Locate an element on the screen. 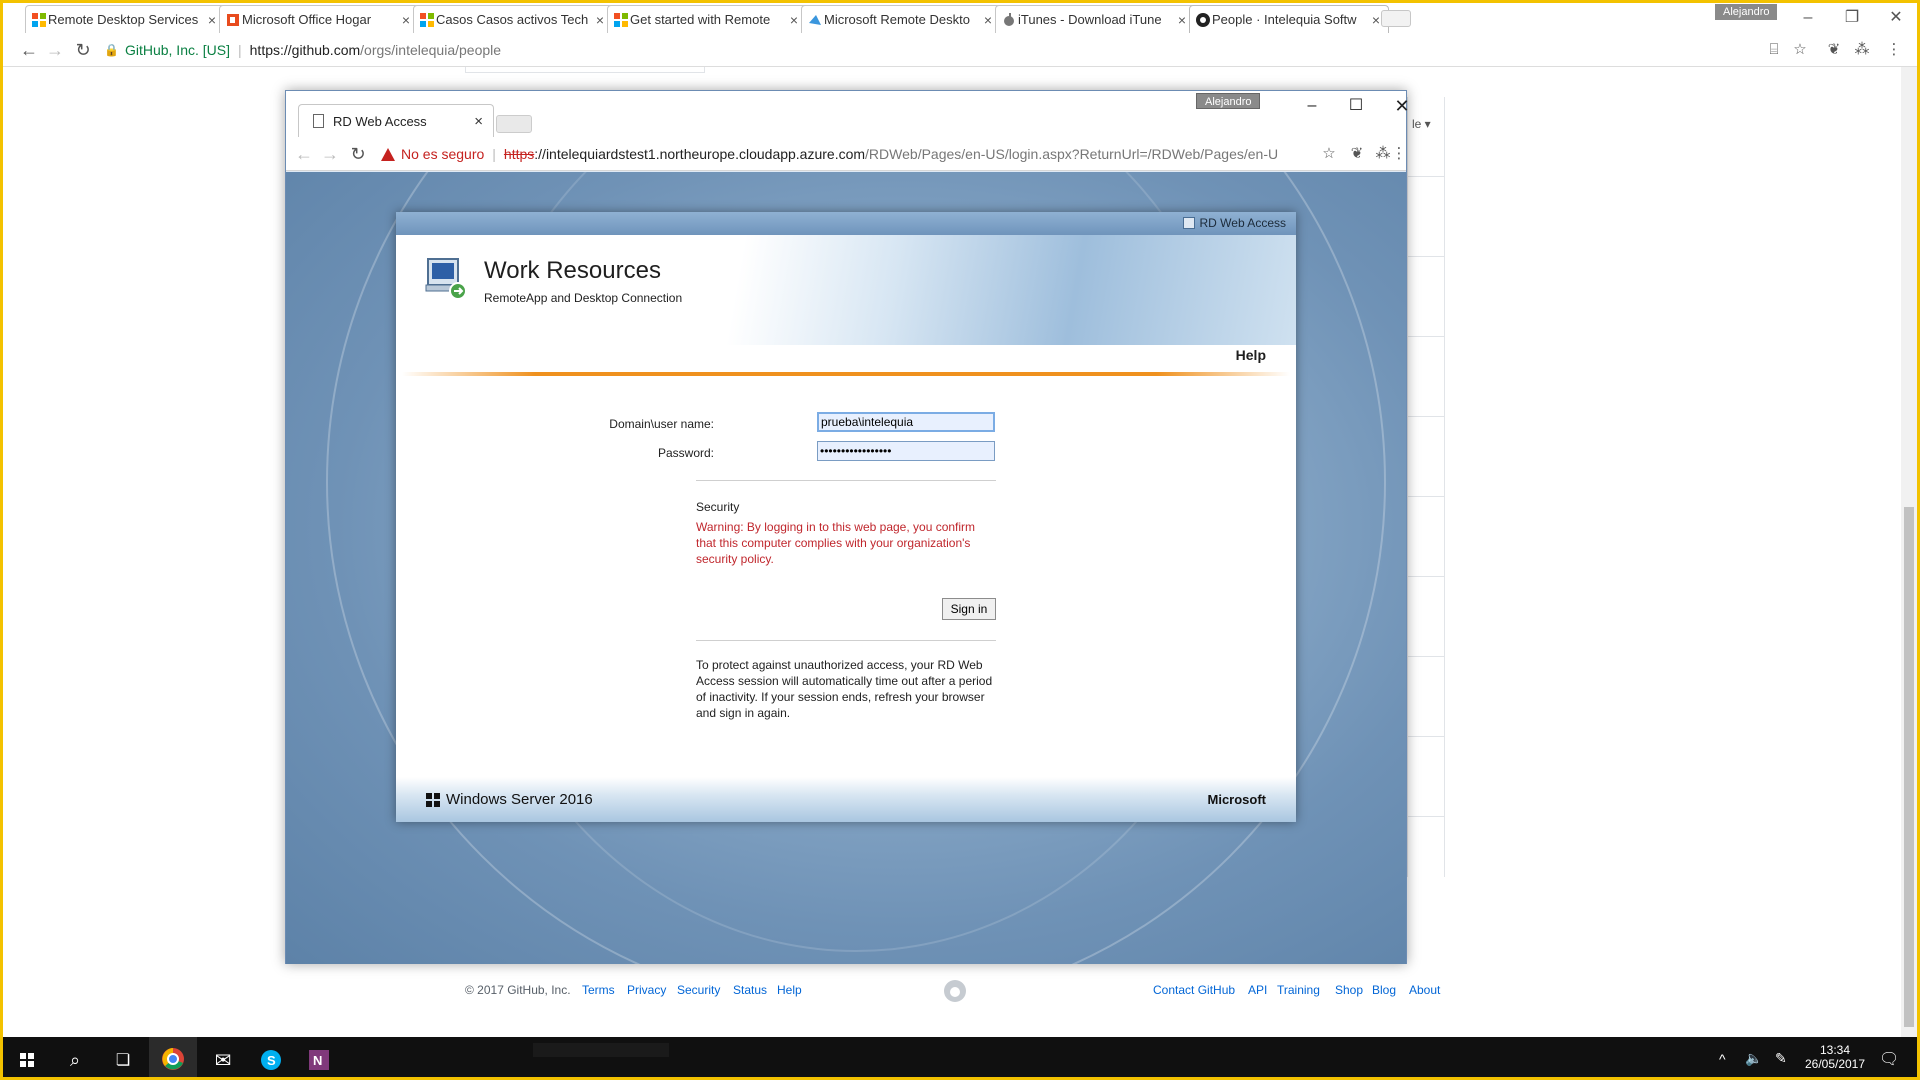 The image size is (1920, 1080). gh-link-blog: Blog is located at coordinates (1384, 990).